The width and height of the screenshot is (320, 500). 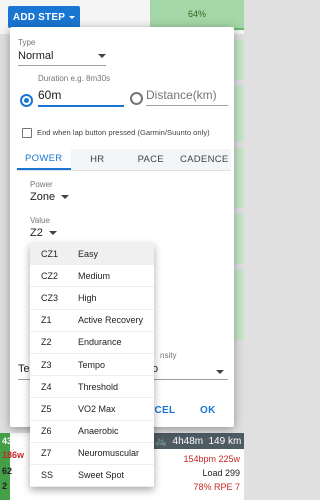 I want to click on zone-name: Active Recovery, so click(x=111, y=320).